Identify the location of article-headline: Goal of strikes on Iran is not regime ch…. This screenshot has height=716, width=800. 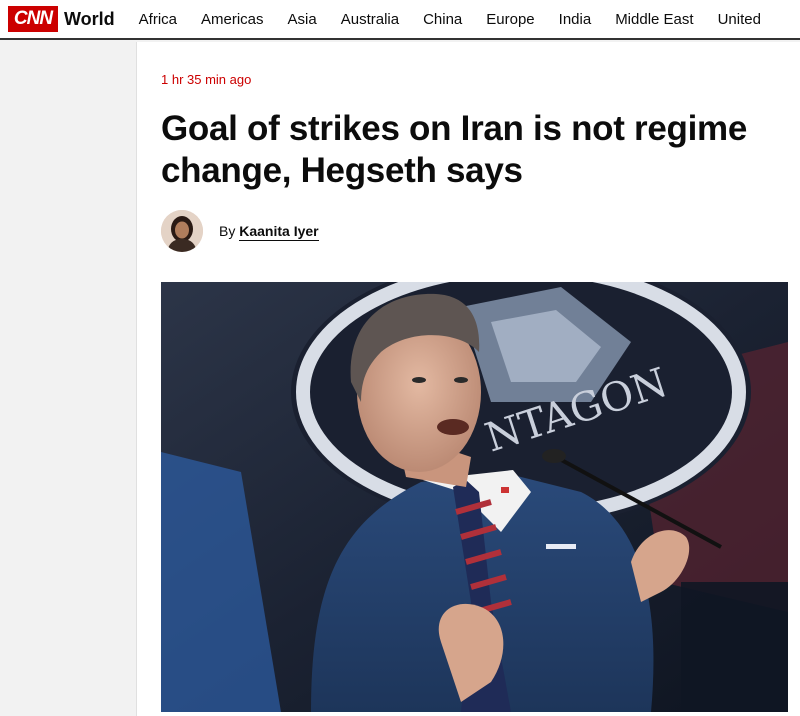
(454, 149).